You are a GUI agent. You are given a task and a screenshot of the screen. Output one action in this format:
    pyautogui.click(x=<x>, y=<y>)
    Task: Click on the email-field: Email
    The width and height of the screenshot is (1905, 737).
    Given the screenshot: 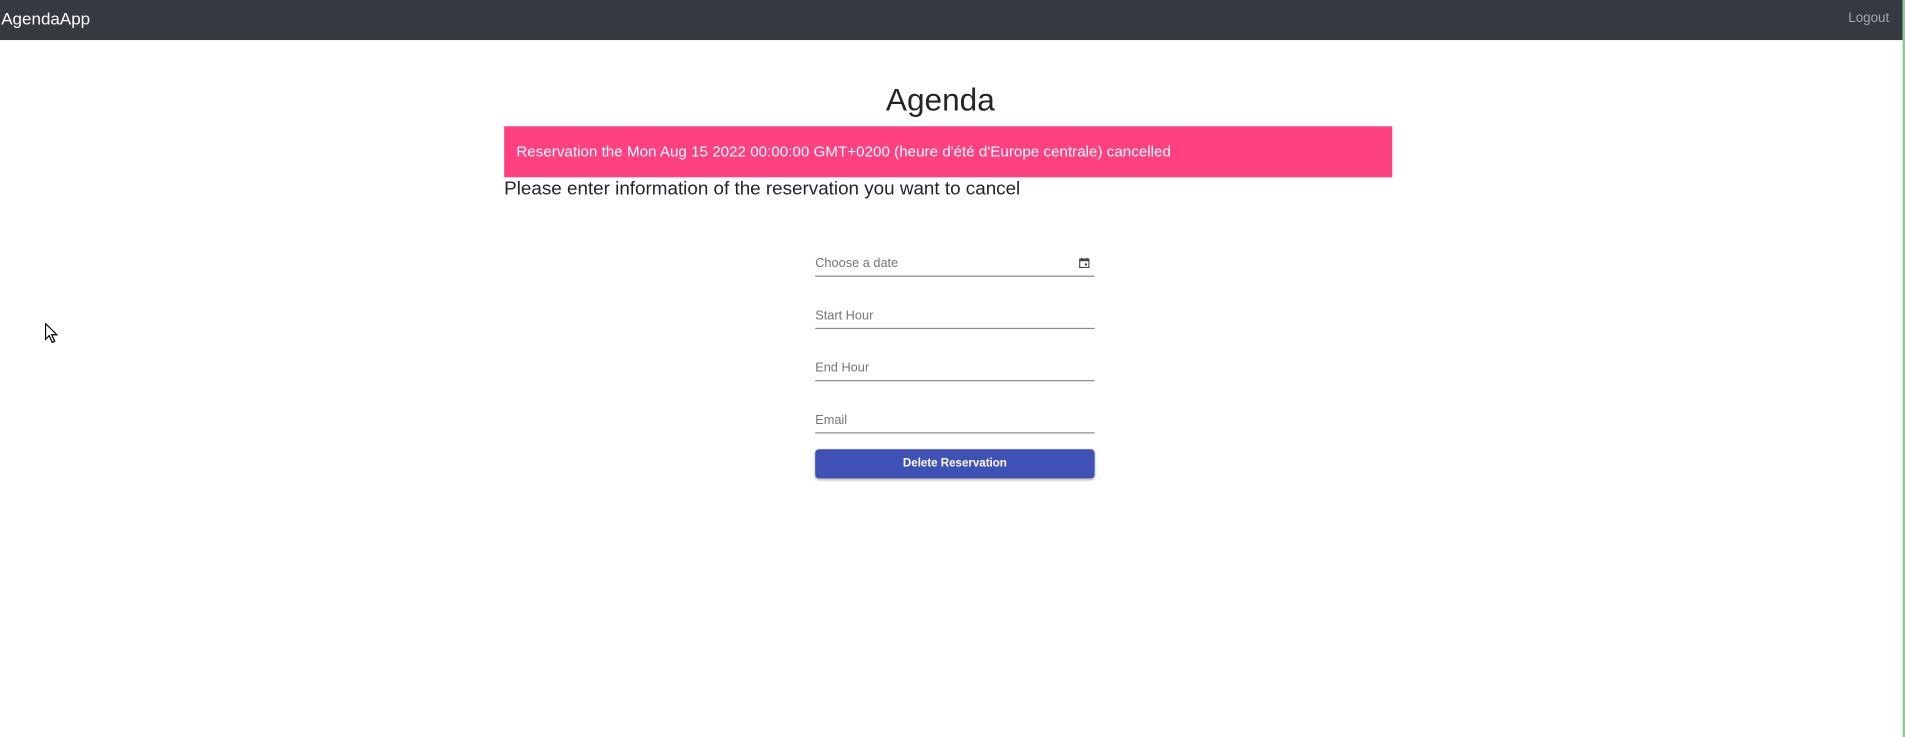 What is the action you would take?
    pyautogui.click(x=955, y=422)
    